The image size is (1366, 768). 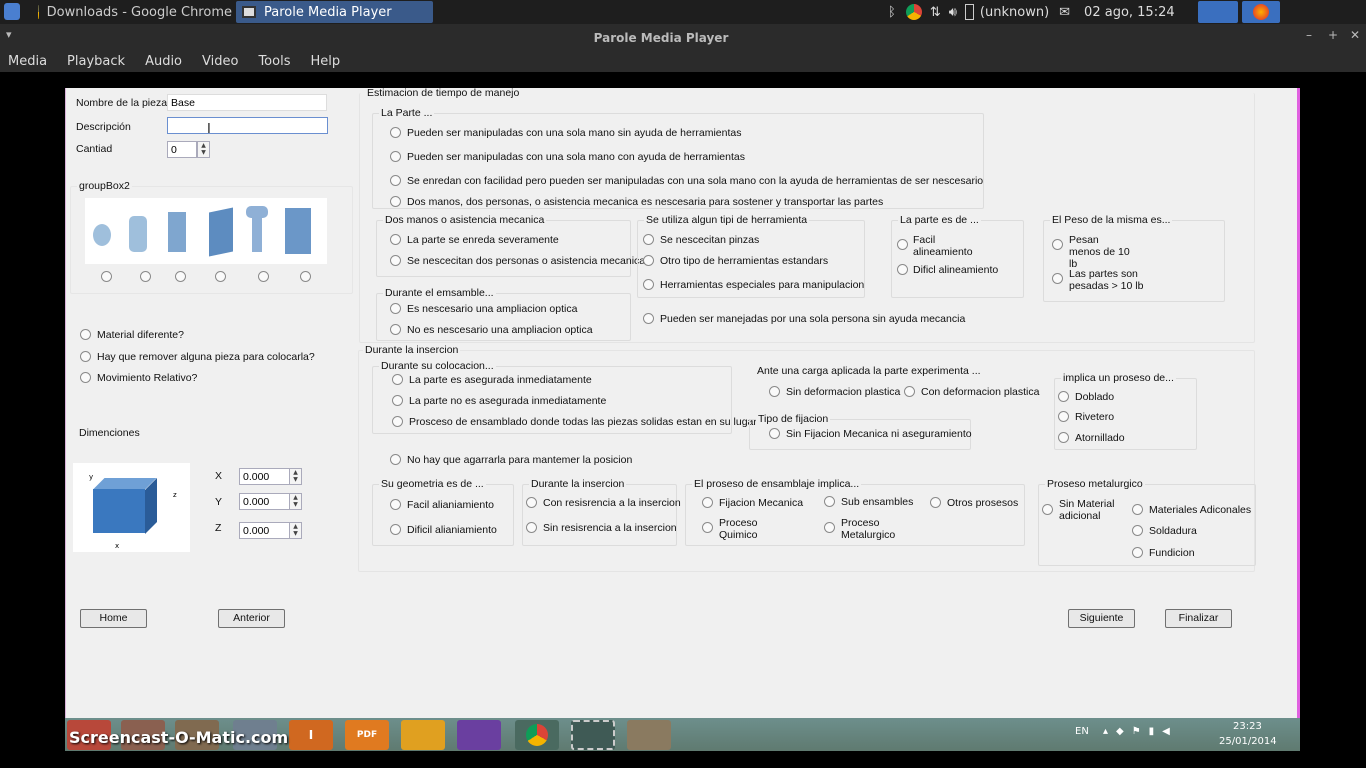 What do you see at coordinates (311, 735) in the screenshot?
I see `app-i-icon: I` at bounding box center [311, 735].